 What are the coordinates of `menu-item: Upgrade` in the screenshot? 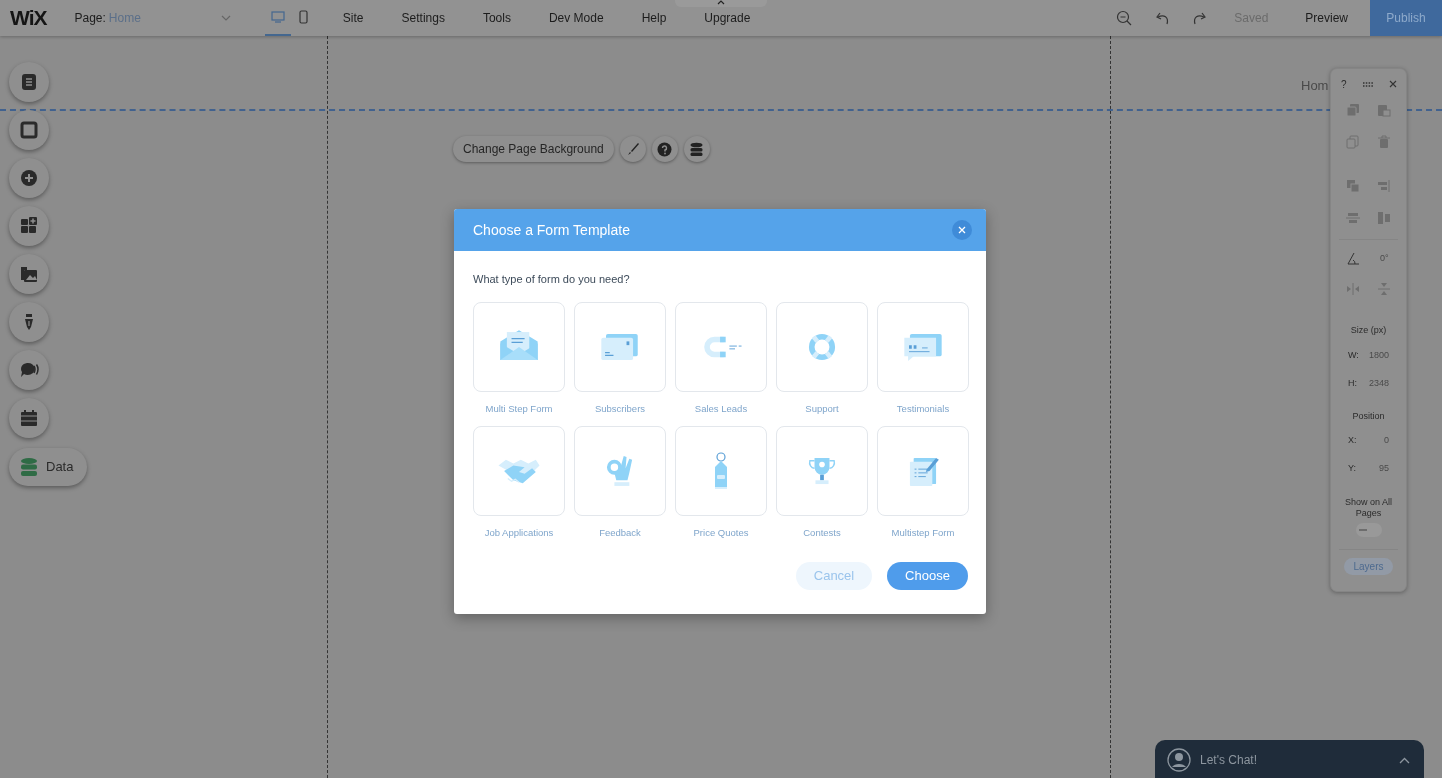 It's located at (727, 18).